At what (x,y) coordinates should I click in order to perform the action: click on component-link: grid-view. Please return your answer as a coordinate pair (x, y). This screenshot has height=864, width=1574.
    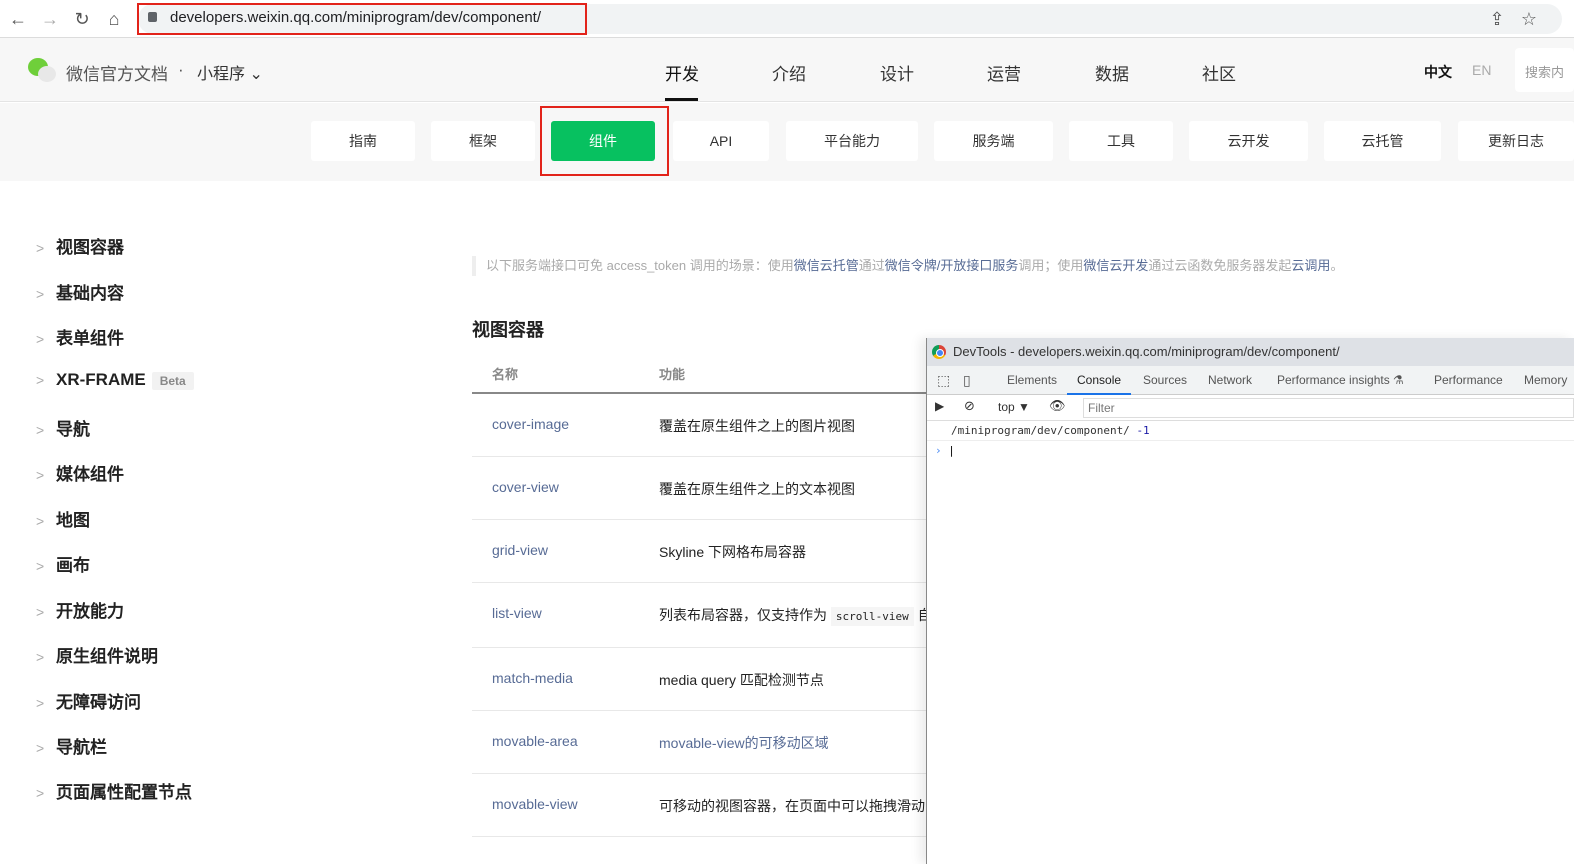
    Looking at the image, I should click on (520, 550).